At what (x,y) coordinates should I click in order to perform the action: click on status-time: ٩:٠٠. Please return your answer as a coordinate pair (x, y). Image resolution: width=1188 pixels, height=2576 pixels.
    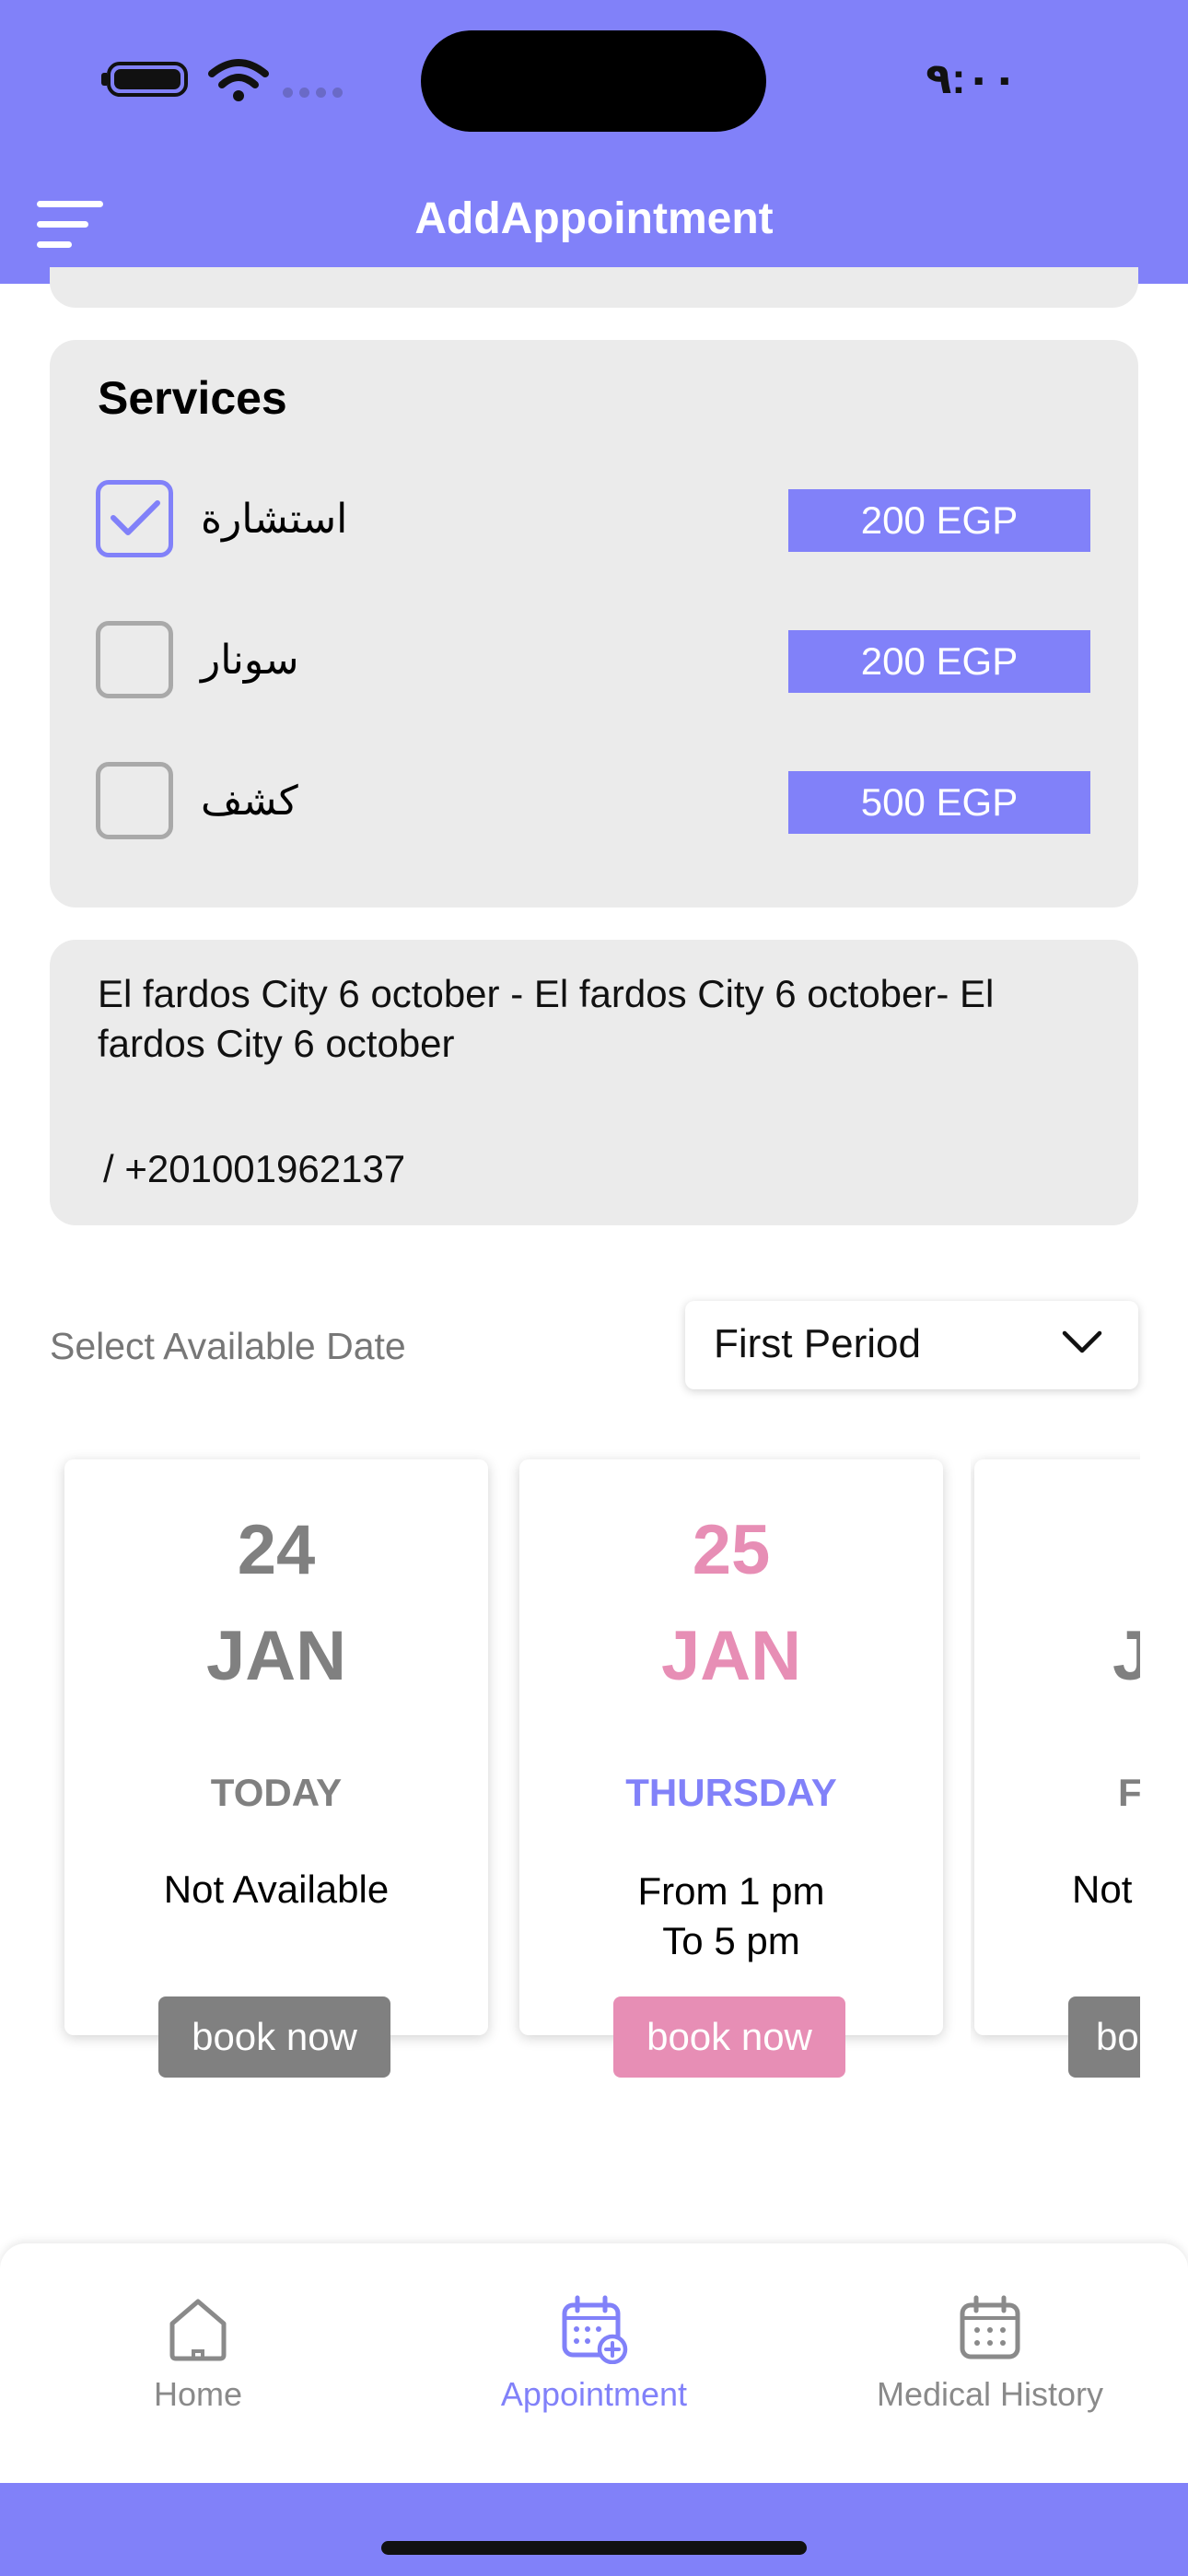
    Looking at the image, I should click on (972, 78).